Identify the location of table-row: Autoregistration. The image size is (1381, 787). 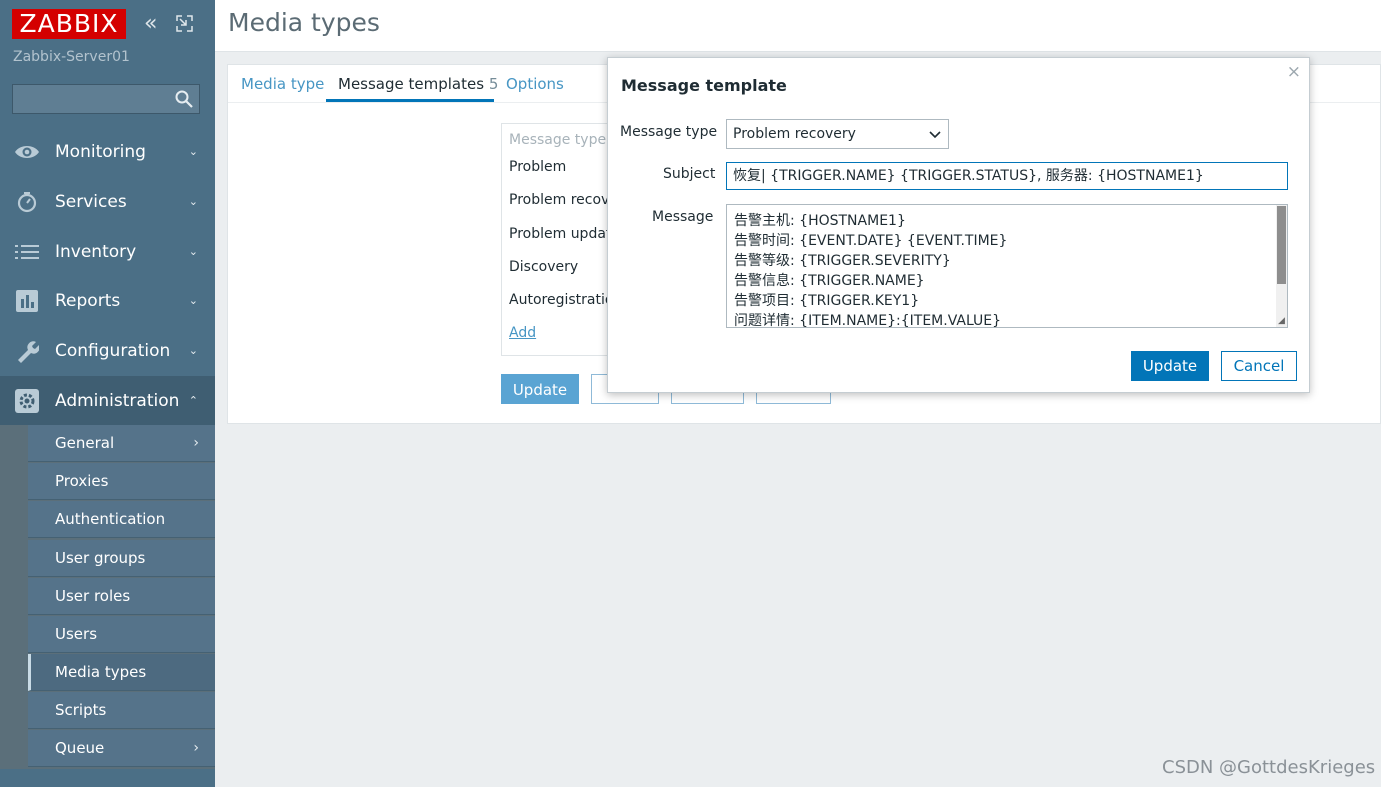
(566, 300).